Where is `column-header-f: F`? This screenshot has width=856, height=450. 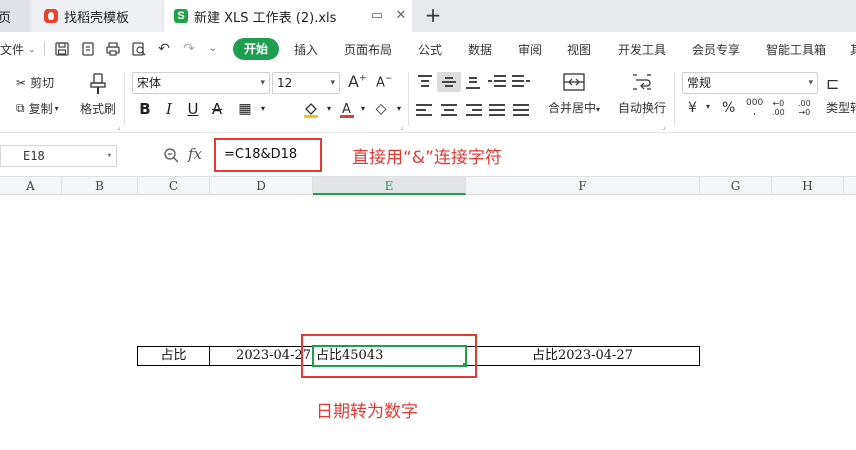
column-header-f: F is located at coordinates (583, 186).